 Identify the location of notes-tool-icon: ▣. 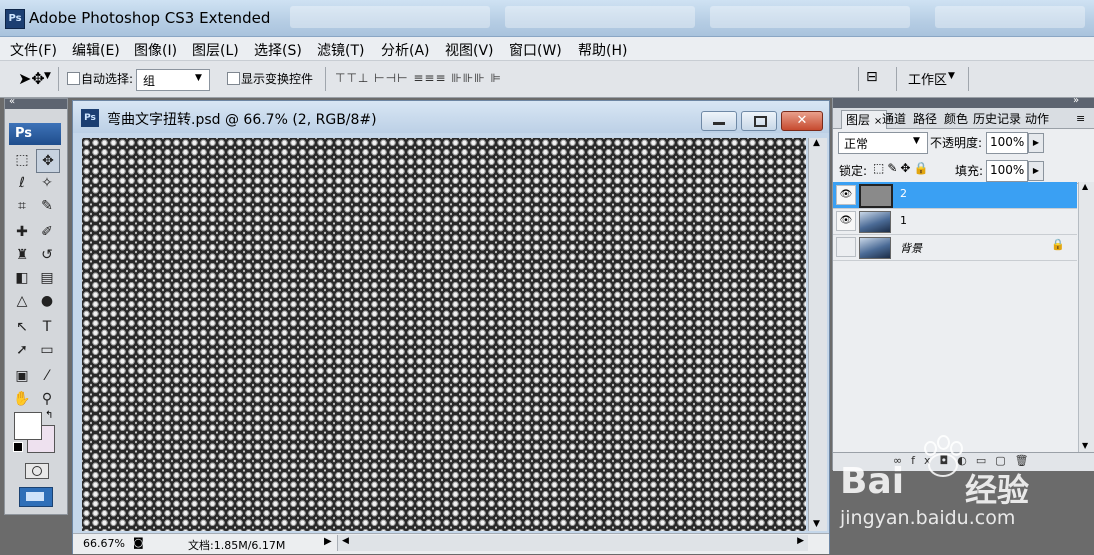
(22, 376).